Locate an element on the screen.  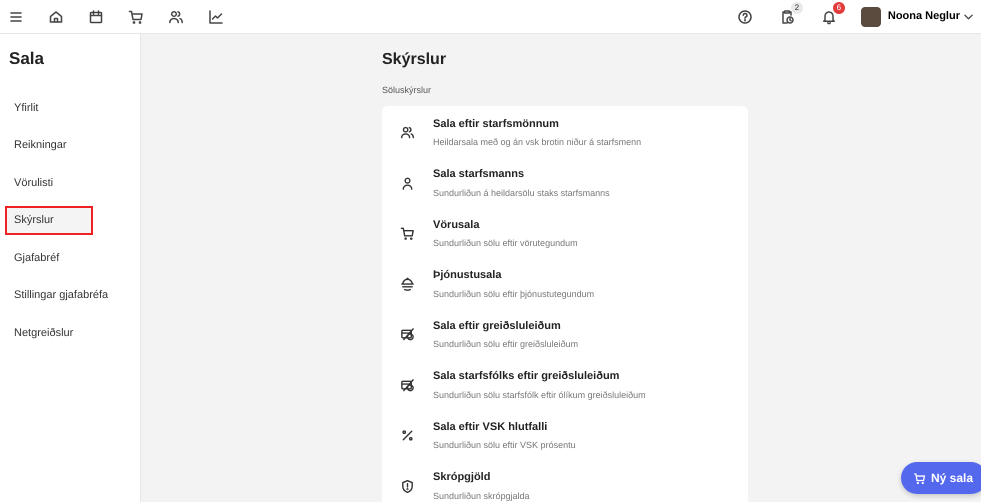
chart-icon is located at coordinates (216, 16).